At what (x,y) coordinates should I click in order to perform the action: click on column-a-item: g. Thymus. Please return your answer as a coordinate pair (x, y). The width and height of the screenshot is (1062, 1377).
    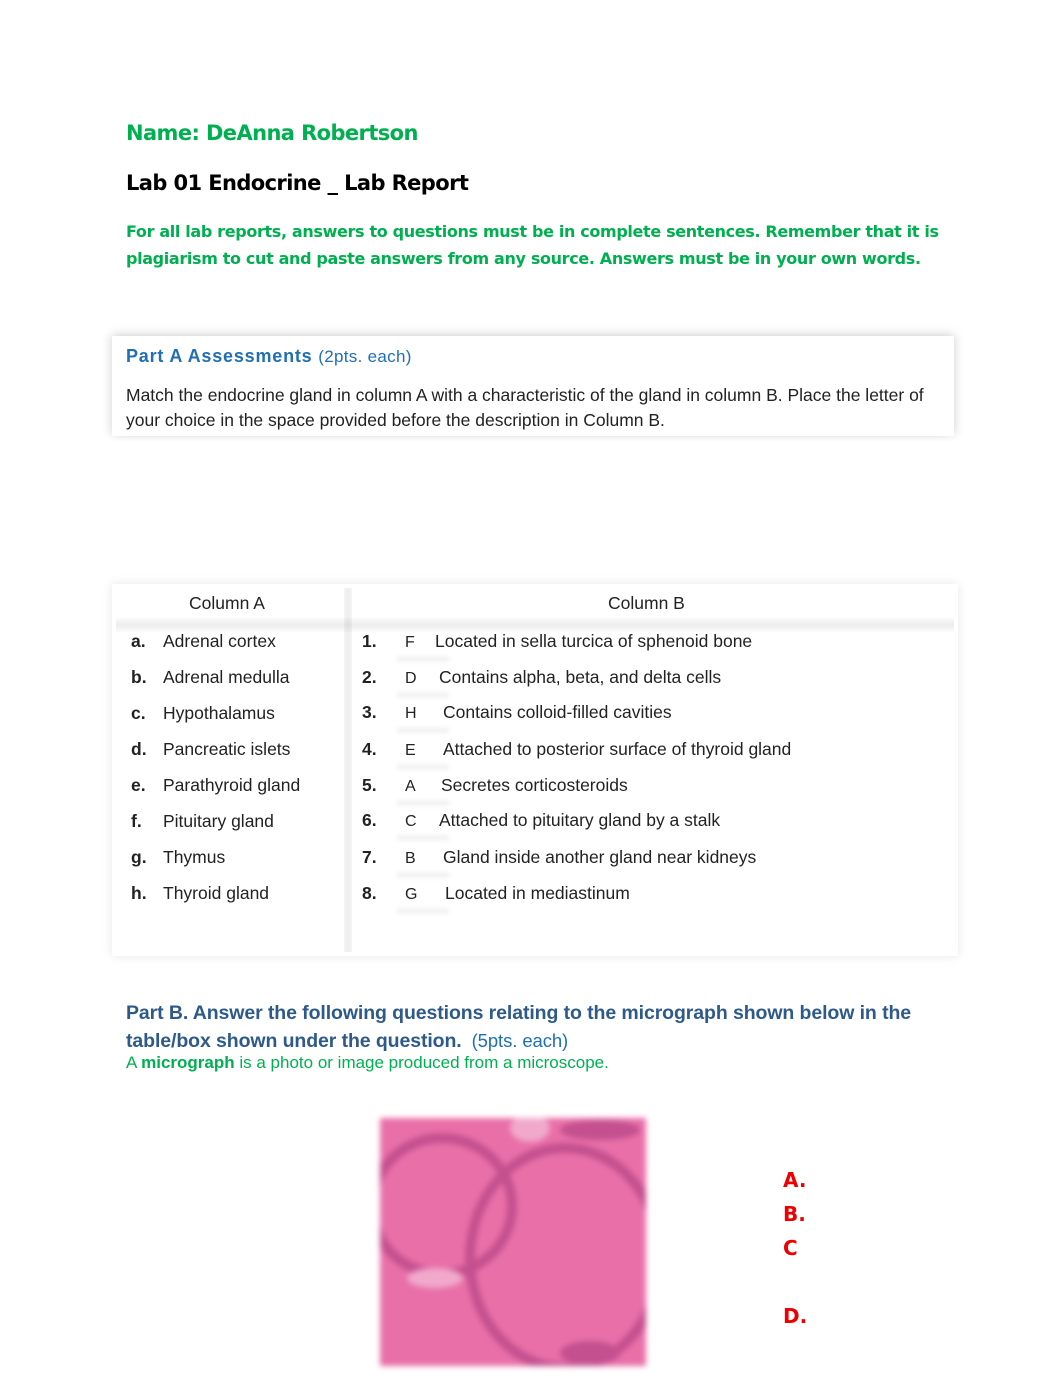
    Looking at the image, I should click on (178, 859).